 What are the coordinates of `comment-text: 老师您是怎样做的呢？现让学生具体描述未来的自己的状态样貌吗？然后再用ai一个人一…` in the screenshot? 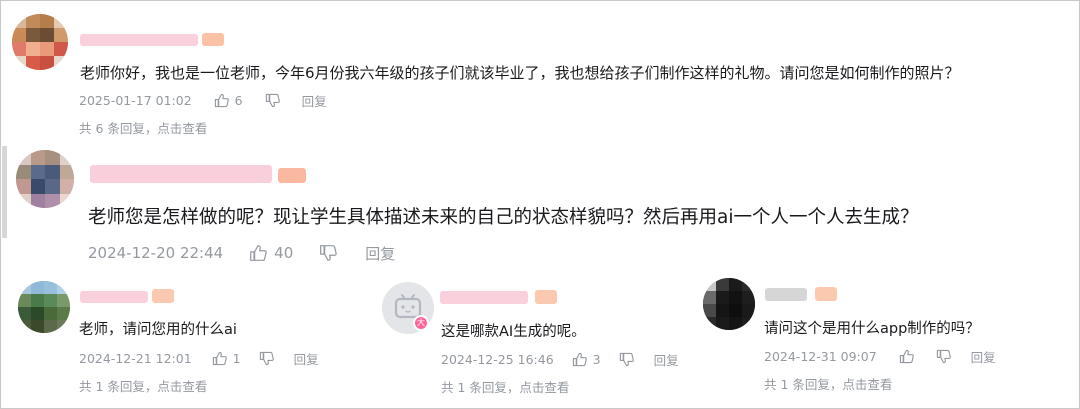 It's located at (503, 217).